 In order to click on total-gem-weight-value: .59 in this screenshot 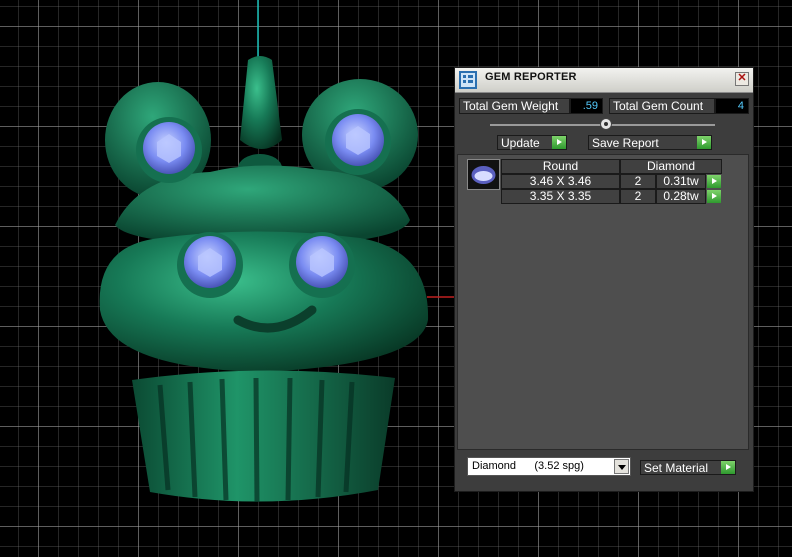, I will do `click(586, 106)`.